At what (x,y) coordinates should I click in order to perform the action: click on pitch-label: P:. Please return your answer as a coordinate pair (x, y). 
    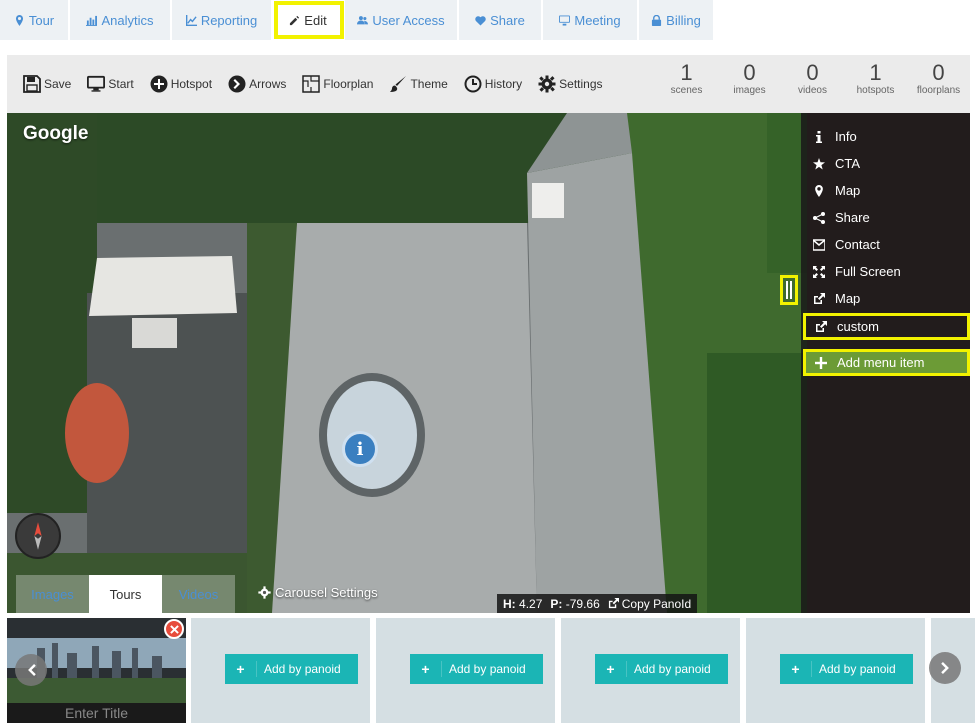
    Looking at the image, I should click on (556, 603).